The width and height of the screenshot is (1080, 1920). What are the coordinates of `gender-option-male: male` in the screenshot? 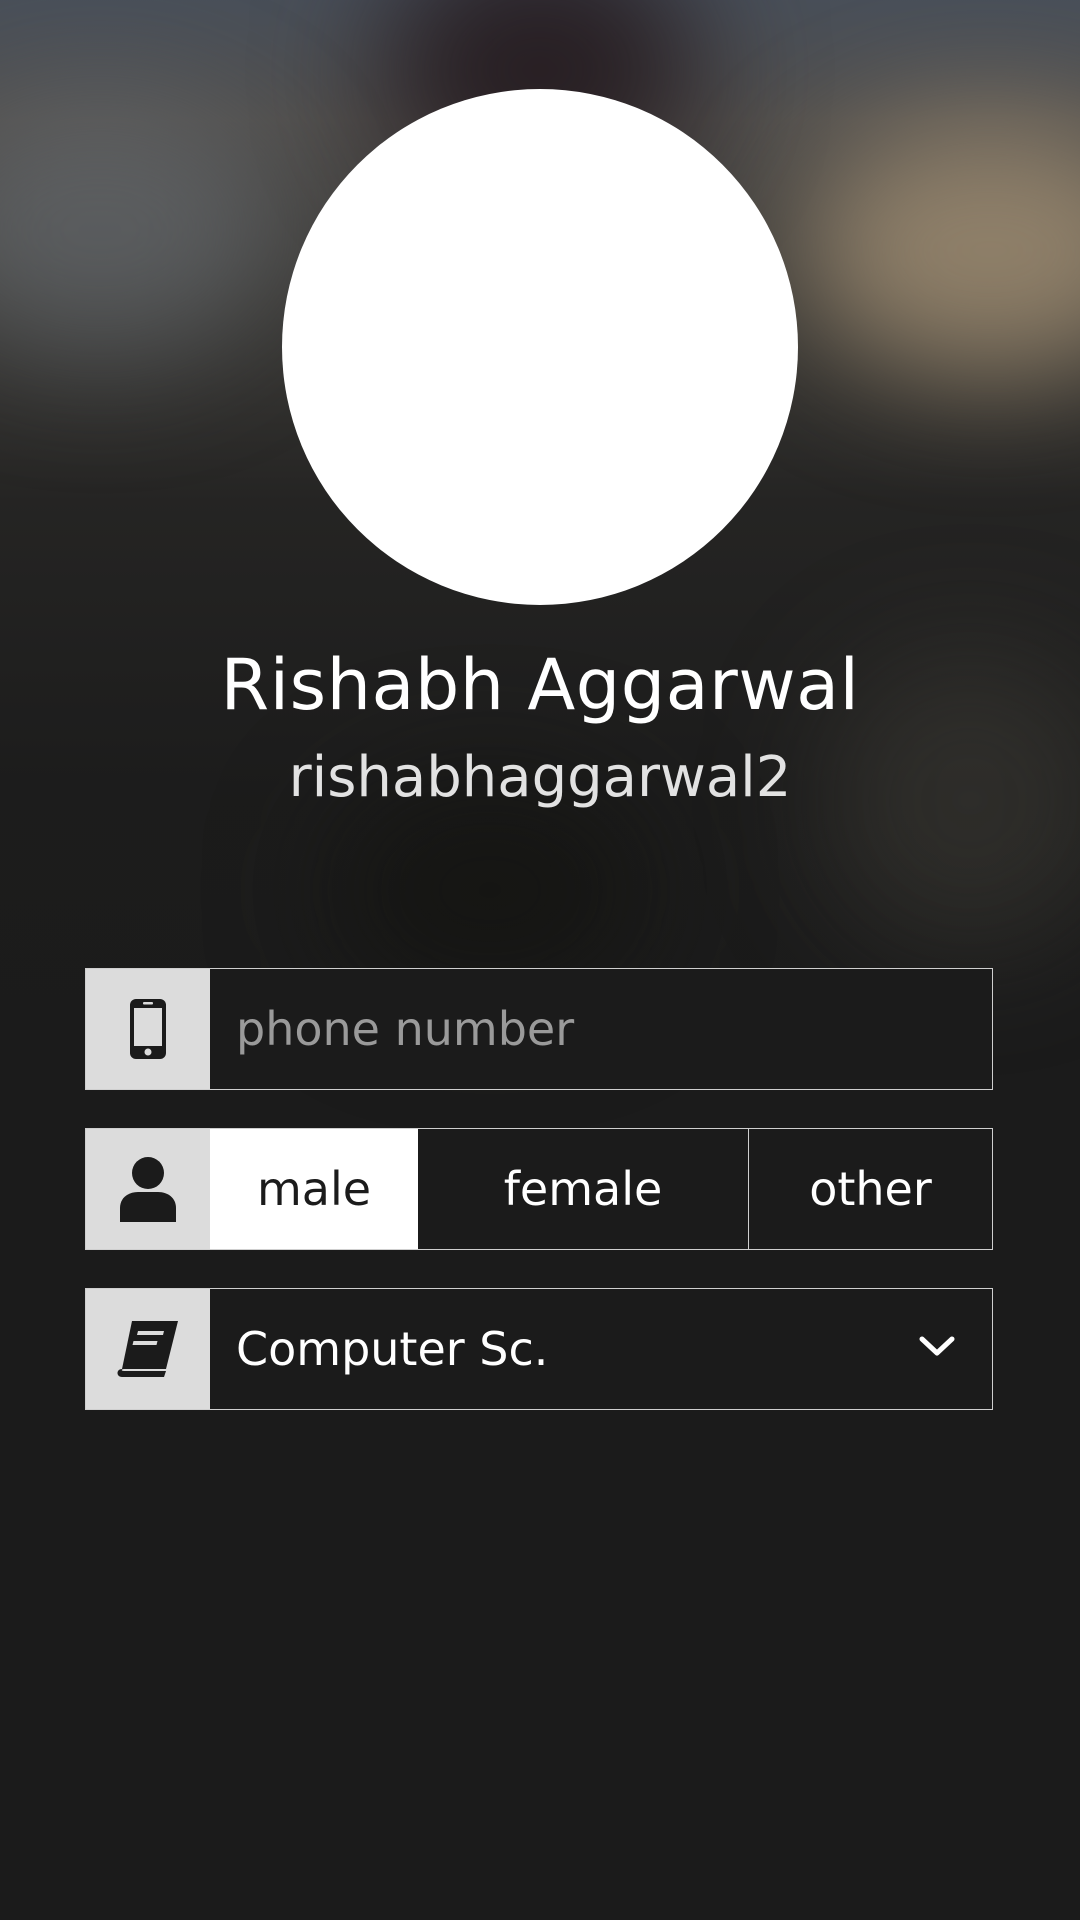 It's located at (314, 1189).